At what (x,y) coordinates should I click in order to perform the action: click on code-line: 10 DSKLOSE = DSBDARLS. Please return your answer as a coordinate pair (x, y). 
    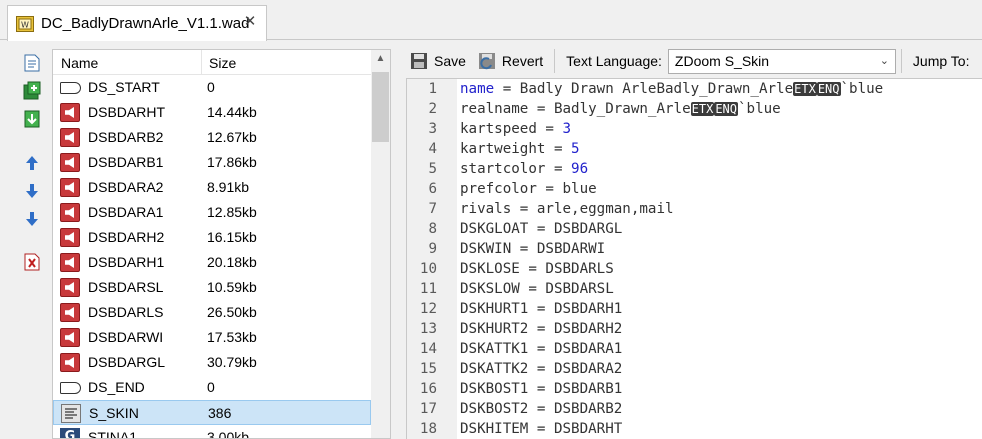
    Looking at the image, I should click on (694, 269).